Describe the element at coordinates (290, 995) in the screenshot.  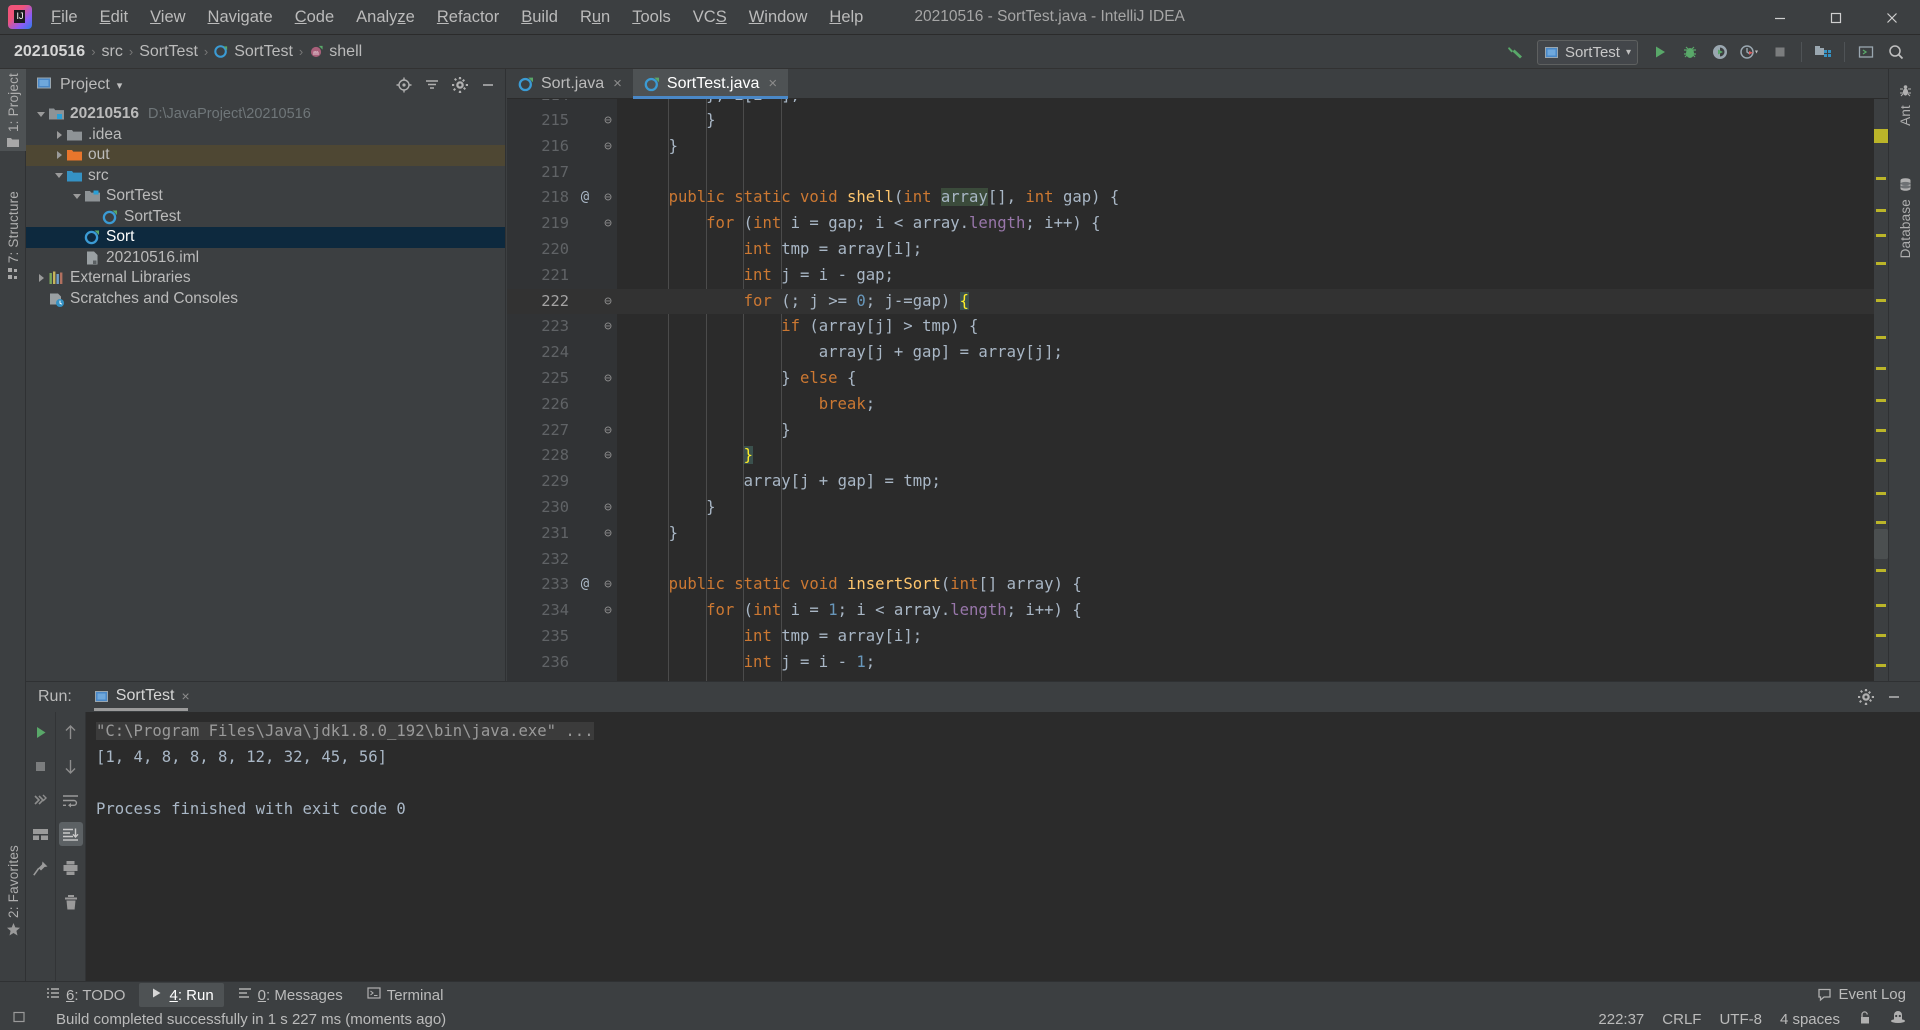
I see `bottom-tab-0-messages: 0: Messages` at that location.